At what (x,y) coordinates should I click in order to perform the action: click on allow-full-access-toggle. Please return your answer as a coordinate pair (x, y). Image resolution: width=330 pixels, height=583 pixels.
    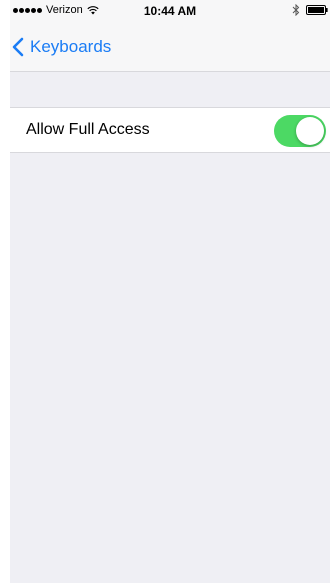
    Looking at the image, I should click on (300, 131).